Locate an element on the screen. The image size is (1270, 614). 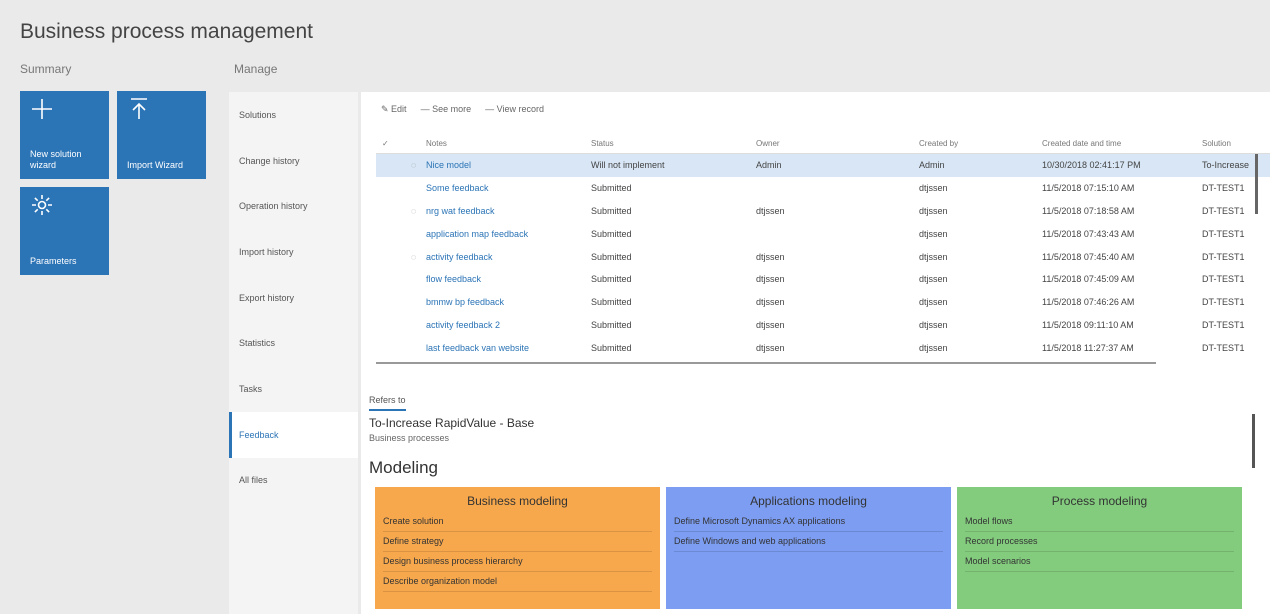
tile-parameters: Parameters is located at coordinates (64, 231).